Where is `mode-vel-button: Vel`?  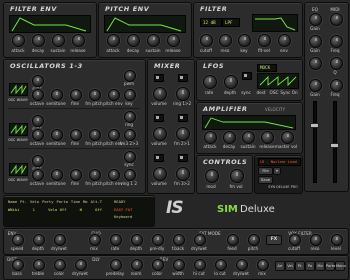 mode-vel-button: Vel is located at coordinates (290, 266).